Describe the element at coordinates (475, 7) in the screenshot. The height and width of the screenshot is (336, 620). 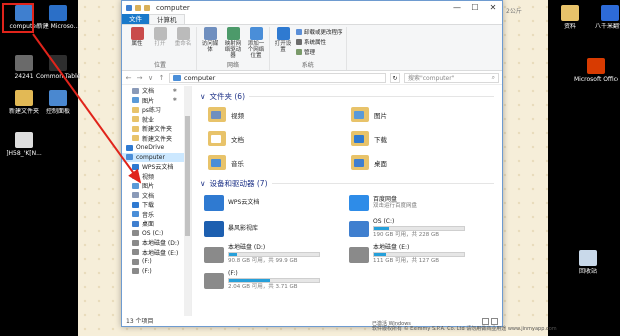
I see `maximize-button: ☐` at that location.